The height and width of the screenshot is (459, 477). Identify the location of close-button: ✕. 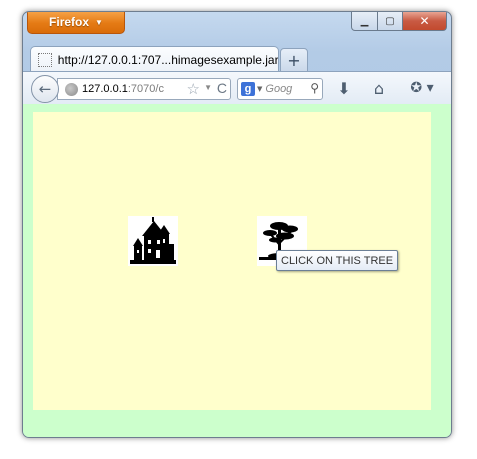
(425, 21).